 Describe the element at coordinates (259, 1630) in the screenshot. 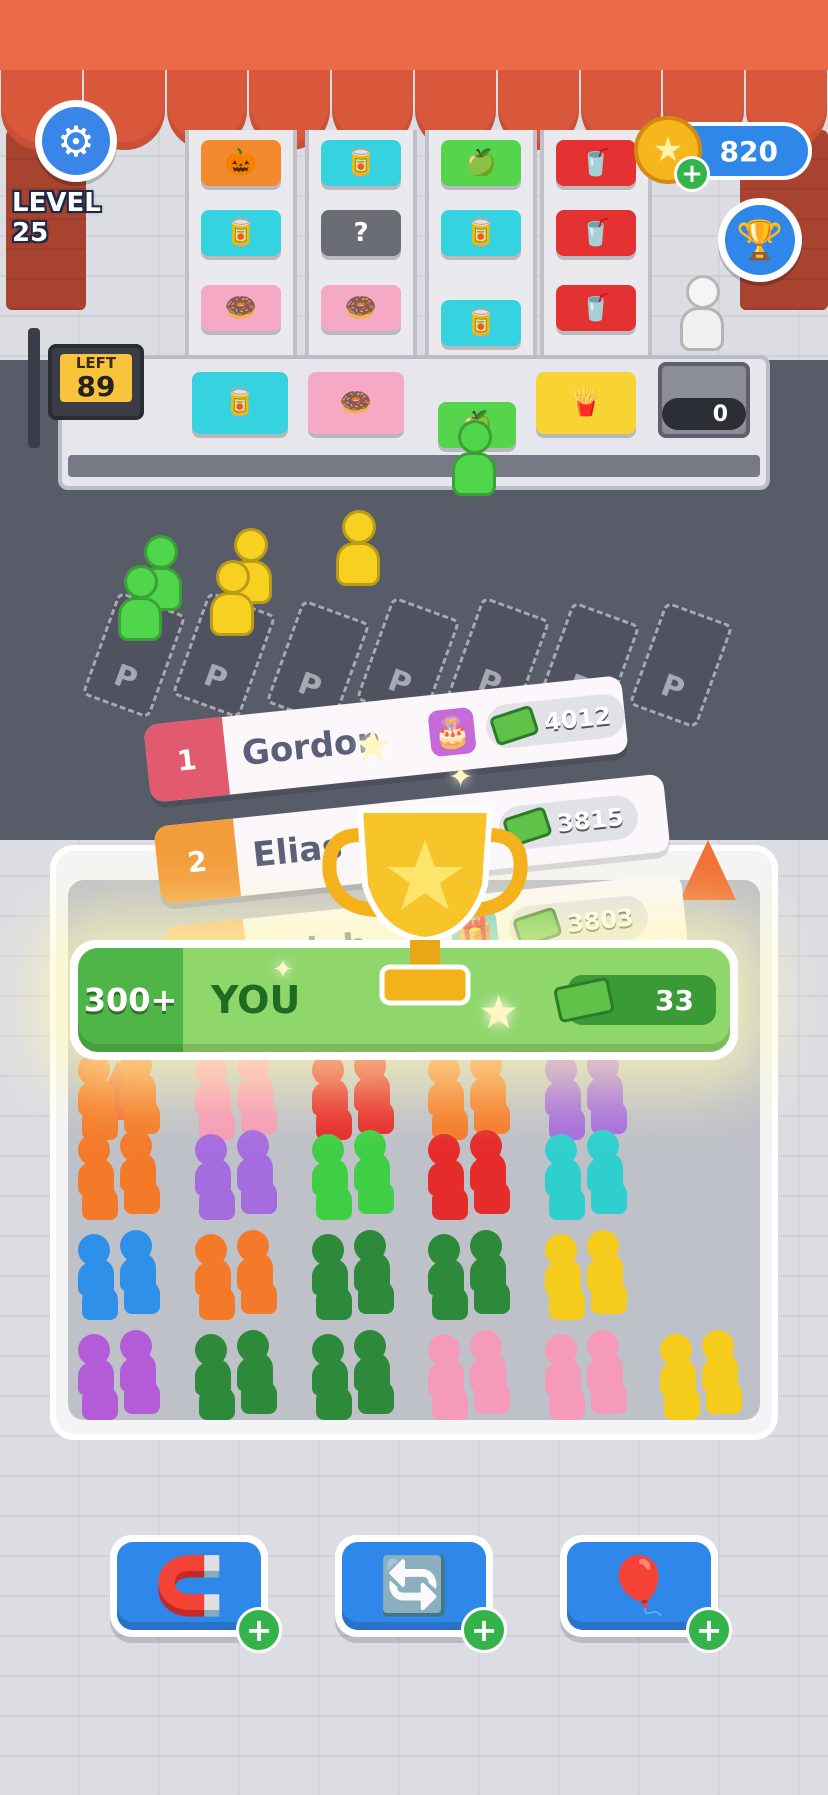

I see `add-magnet-button: +` at that location.